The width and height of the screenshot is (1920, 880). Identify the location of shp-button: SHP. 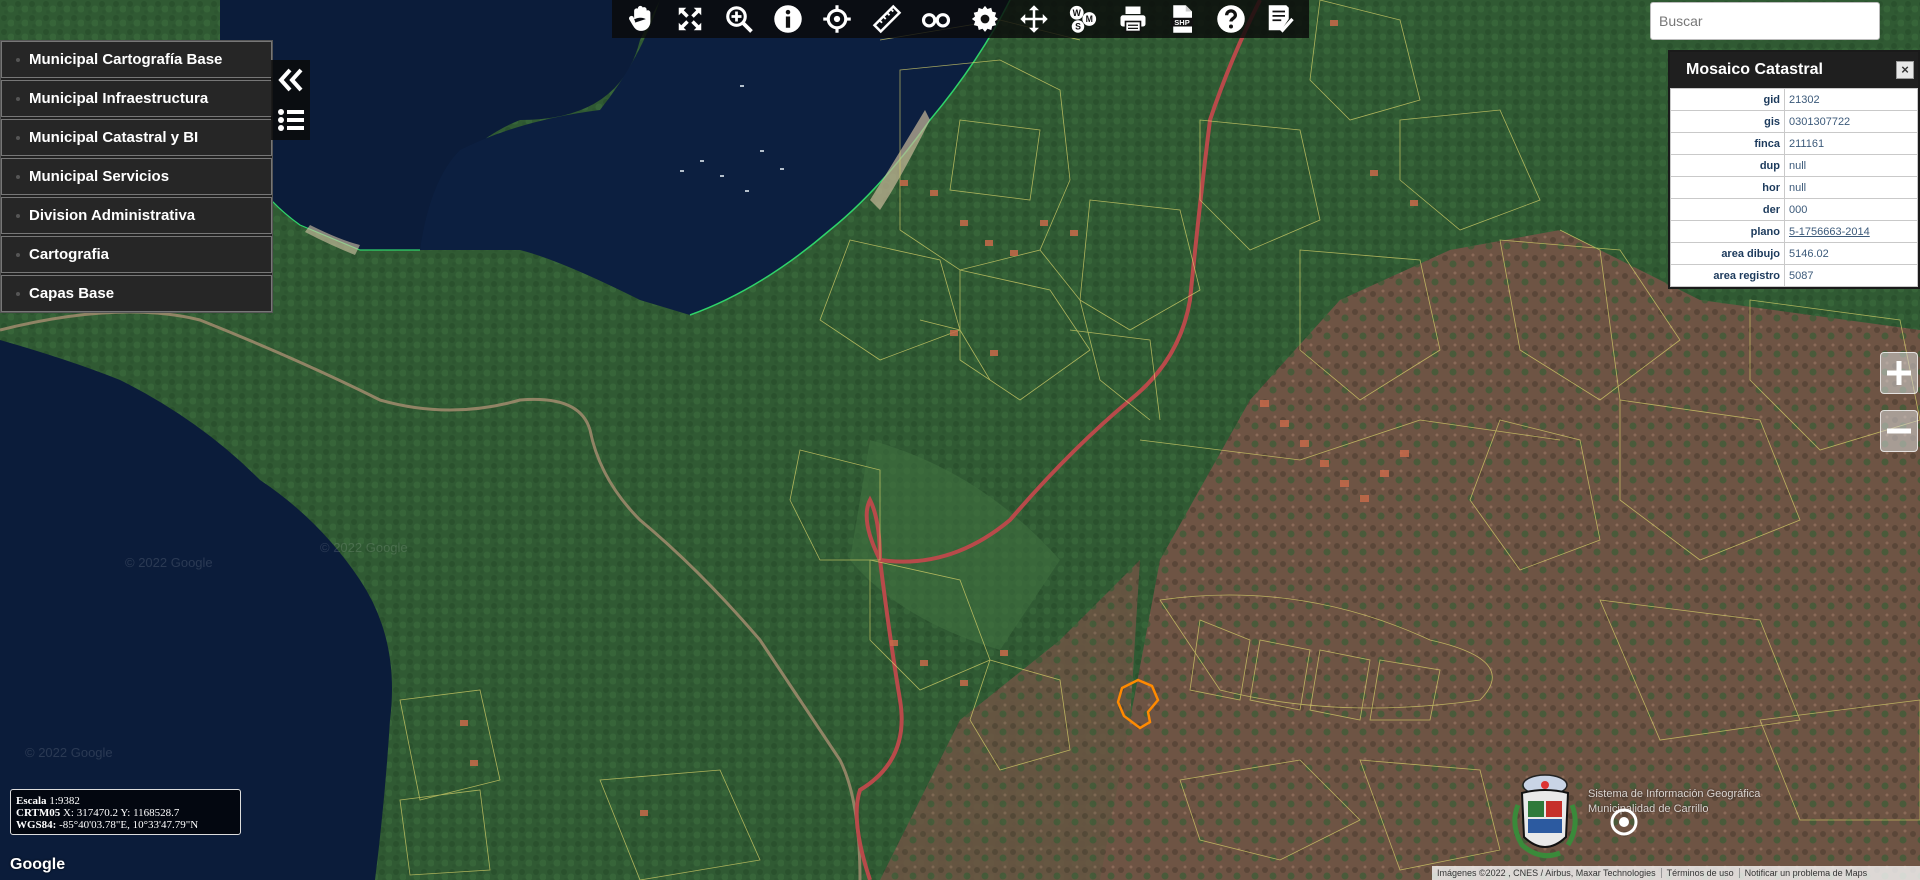
(1182, 19).